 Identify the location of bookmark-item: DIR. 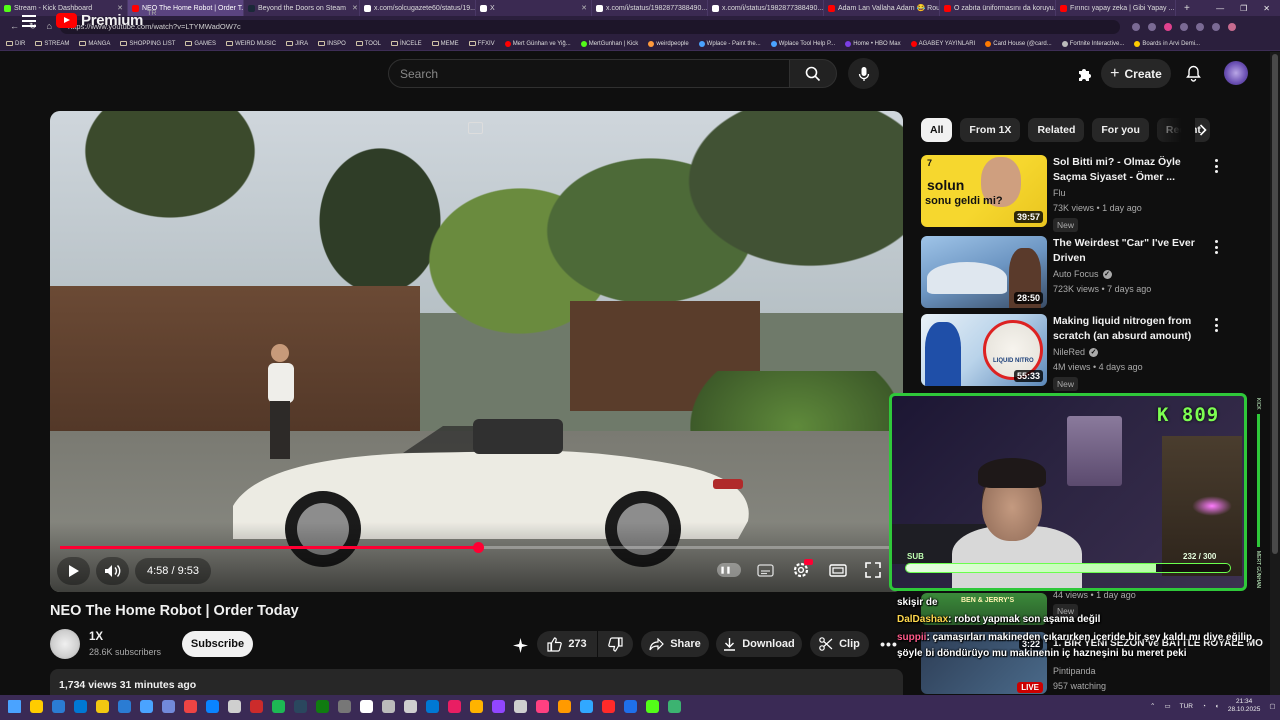
(15, 44).